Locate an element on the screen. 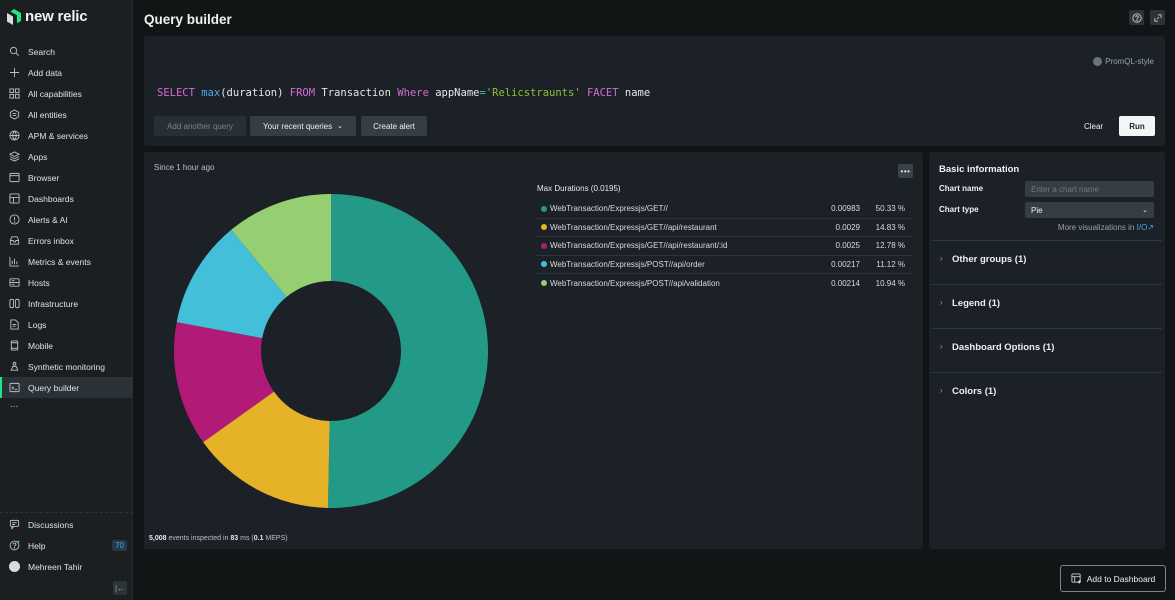  help-button is located at coordinates (1136, 17).